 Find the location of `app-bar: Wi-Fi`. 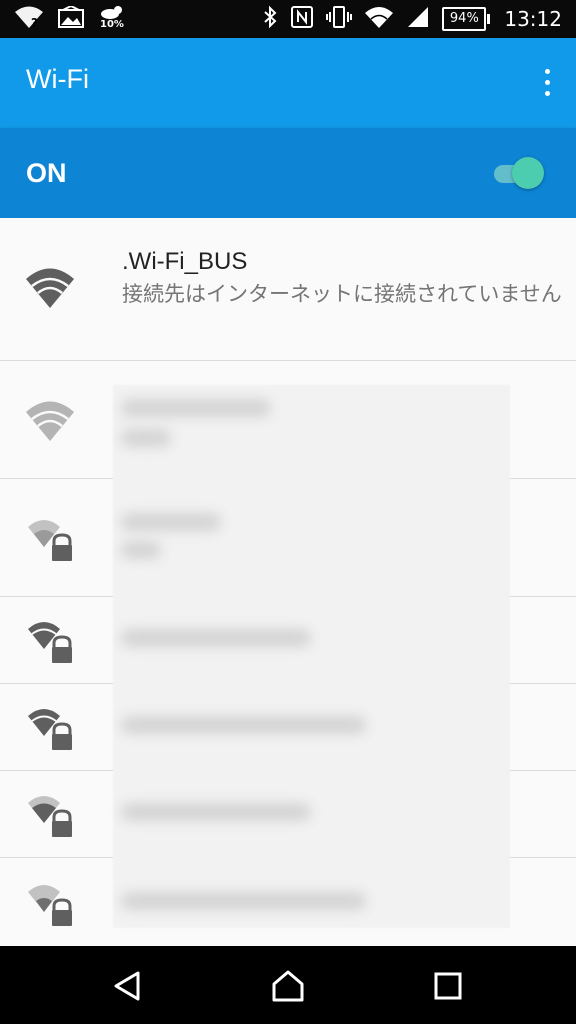

app-bar: Wi-Fi is located at coordinates (288, 83).